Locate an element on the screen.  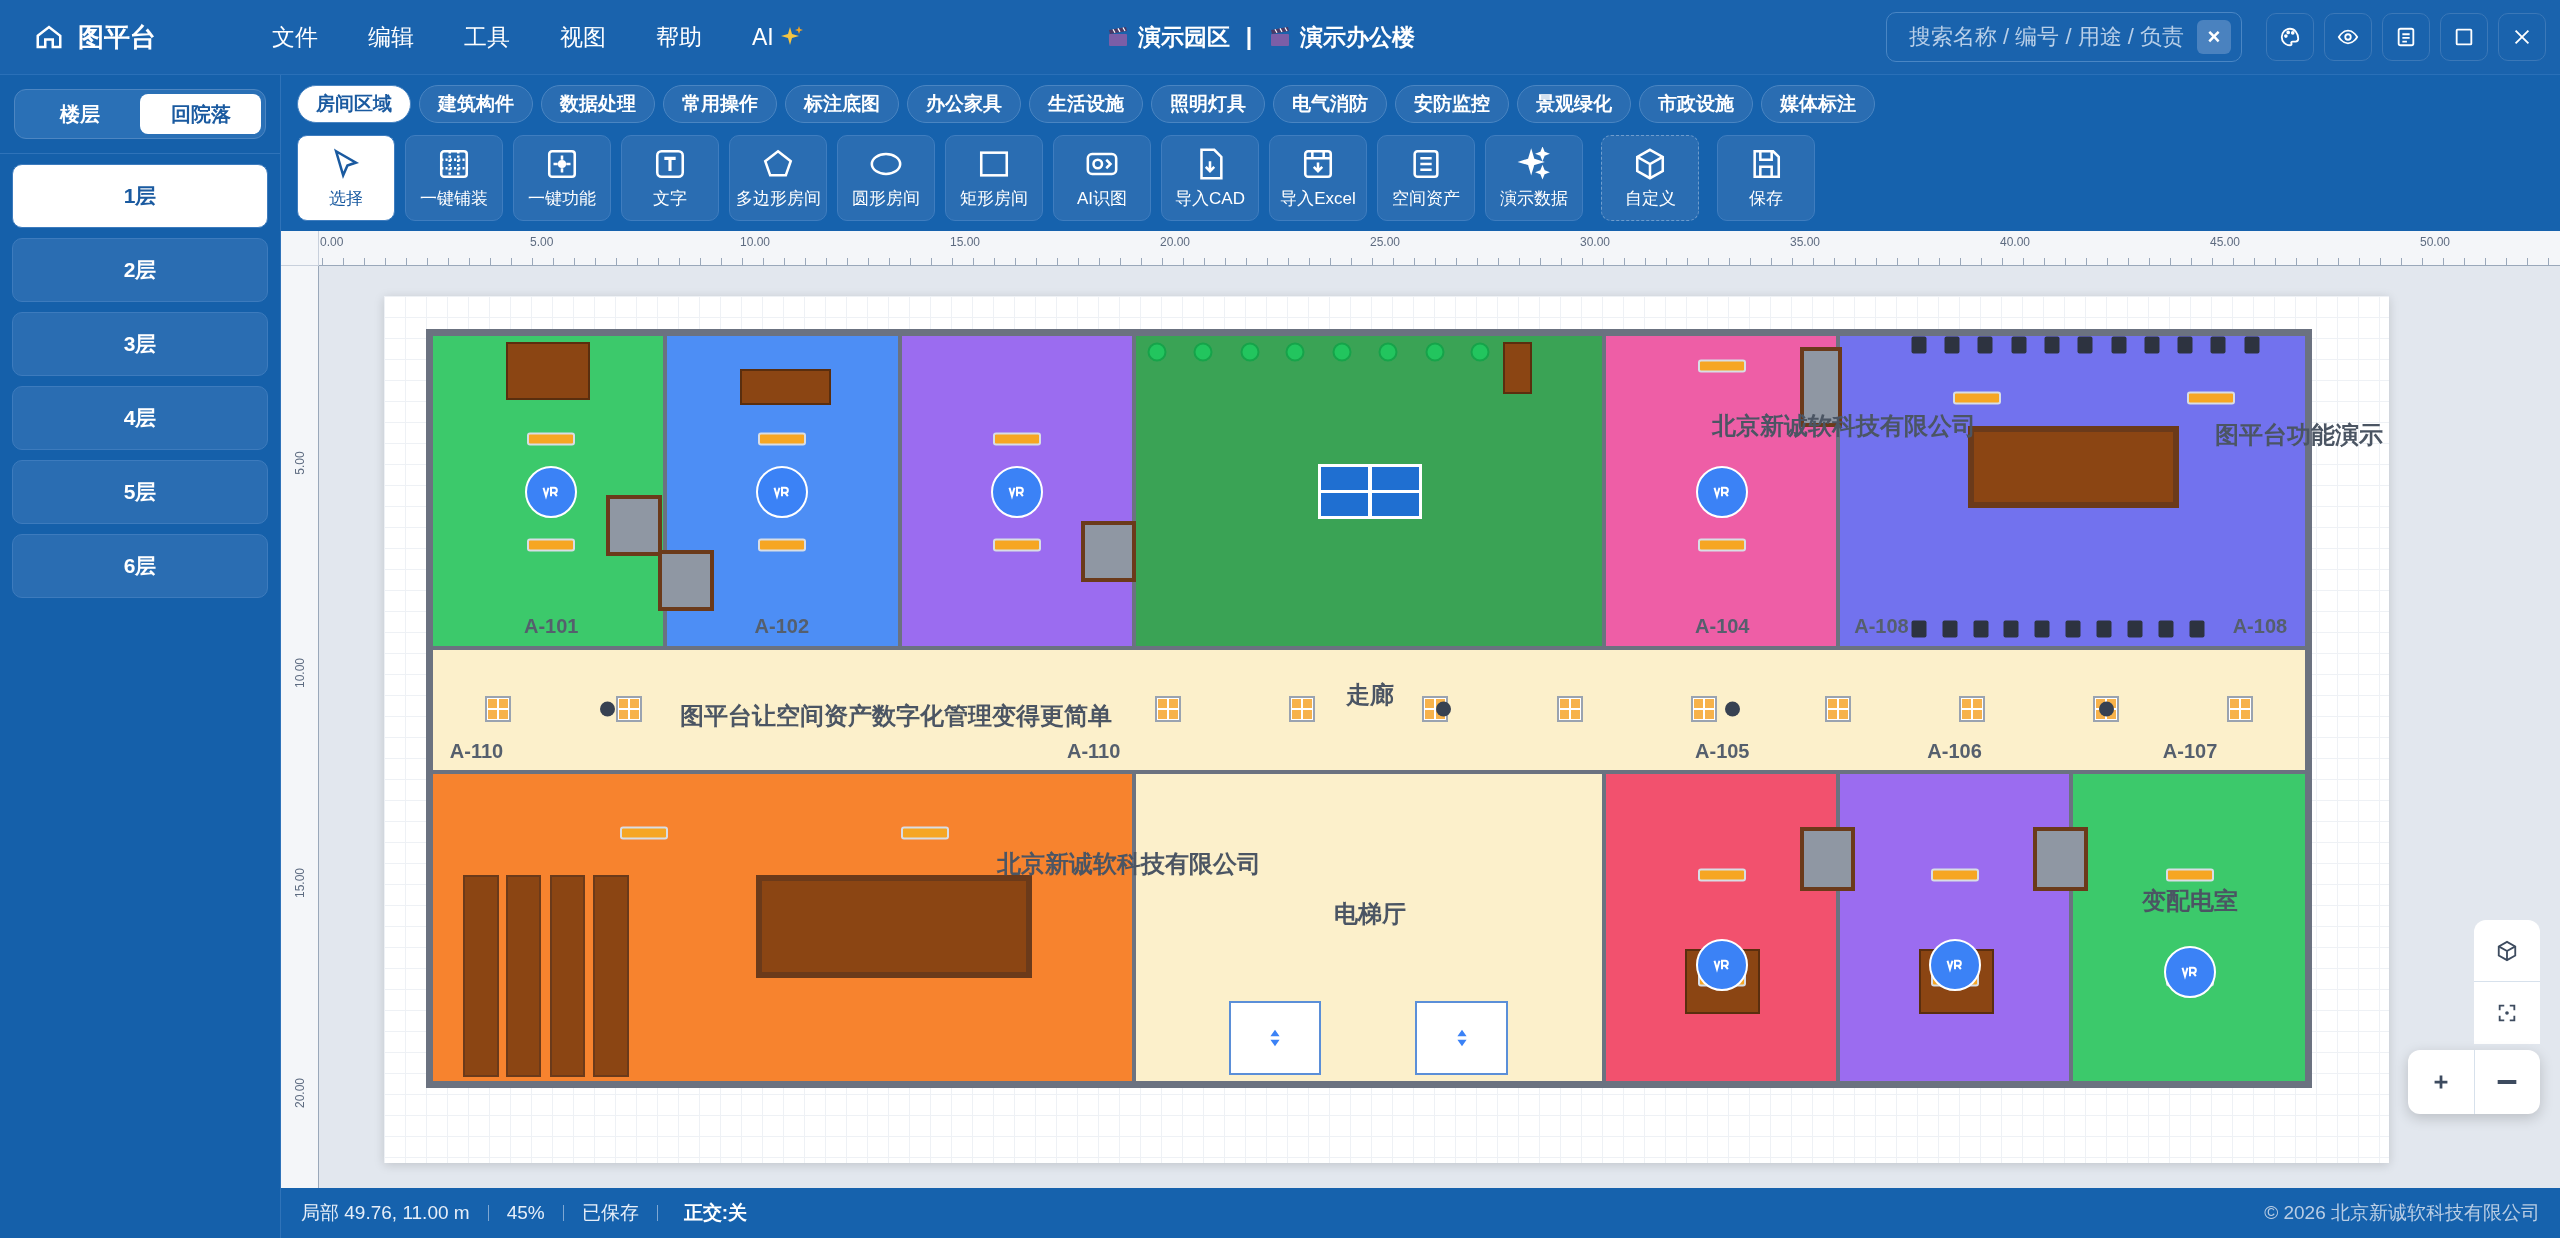
breadcrumb-item: 演示园区 is located at coordinates (1183, 37).